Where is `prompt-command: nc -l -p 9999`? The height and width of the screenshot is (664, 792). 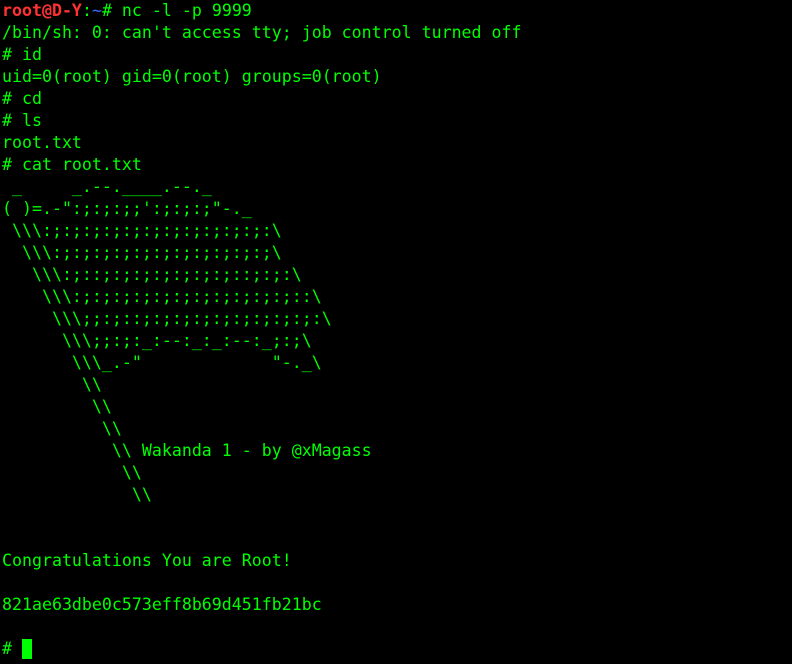
prompt-command: nc -l -p 9999 is located at coordinates (186, 10).